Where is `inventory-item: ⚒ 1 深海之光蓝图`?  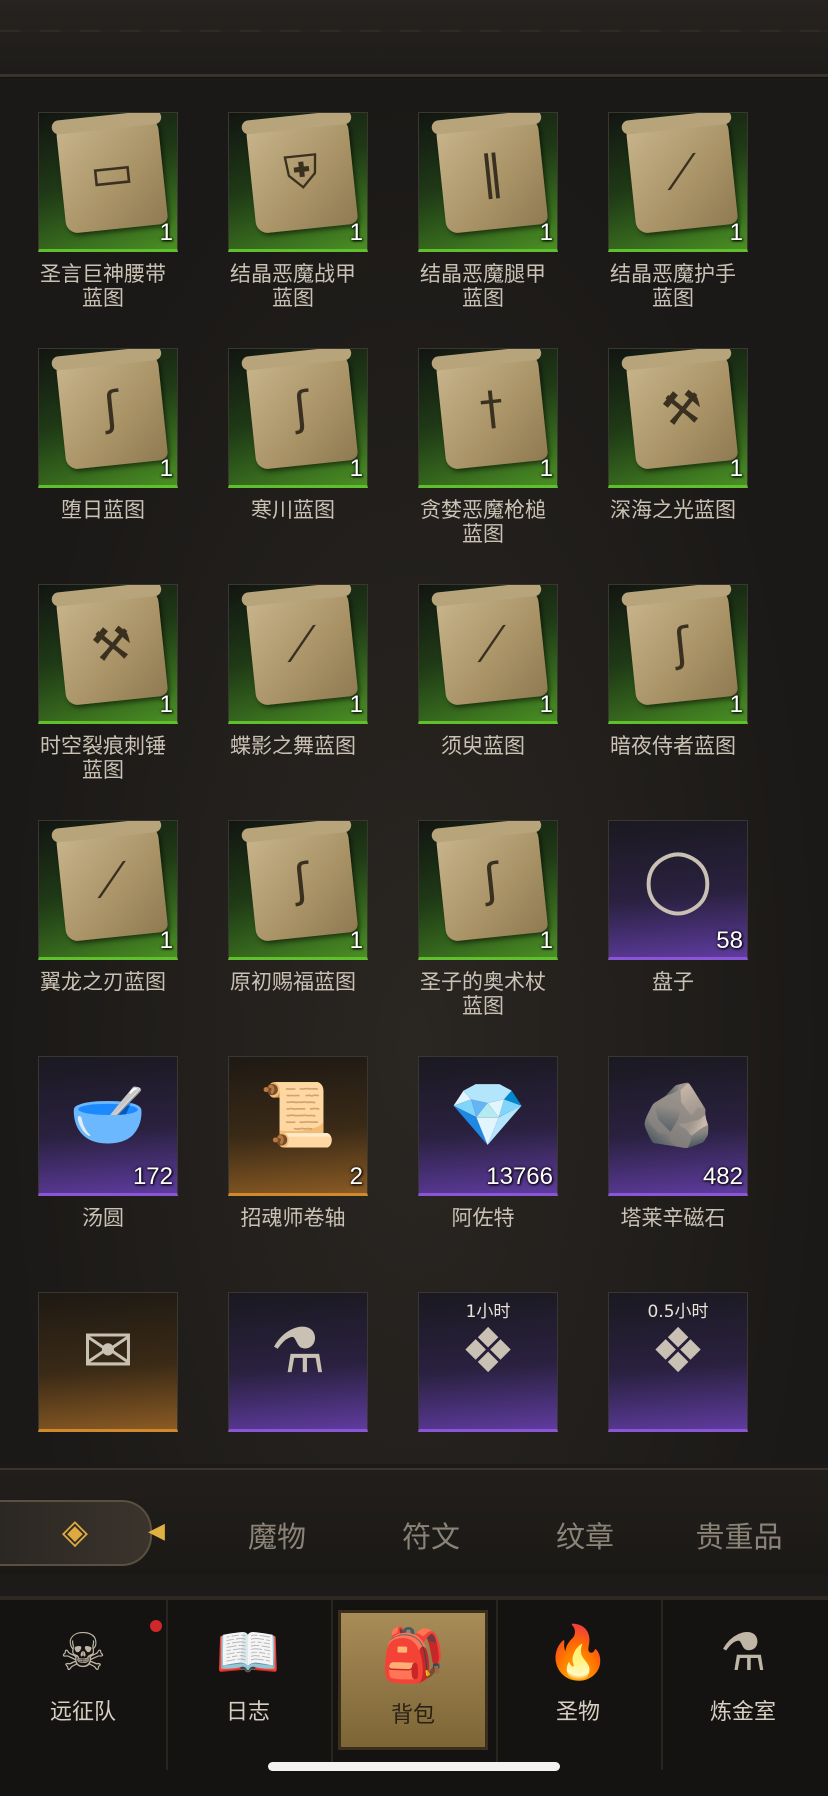
inventory-item: ⚒ 1 深海之光蓝图 is located at coordinates (673, 458).